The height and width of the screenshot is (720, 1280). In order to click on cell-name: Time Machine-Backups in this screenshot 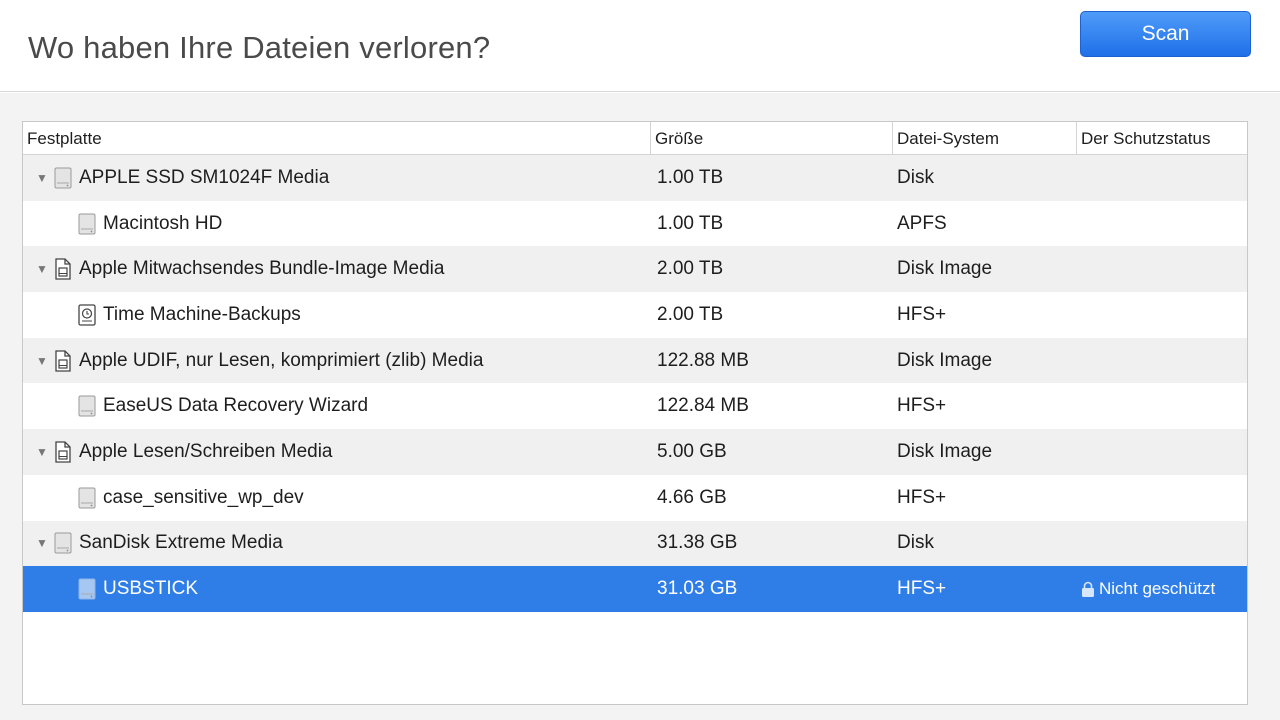, I will do `click(337, 315)`.